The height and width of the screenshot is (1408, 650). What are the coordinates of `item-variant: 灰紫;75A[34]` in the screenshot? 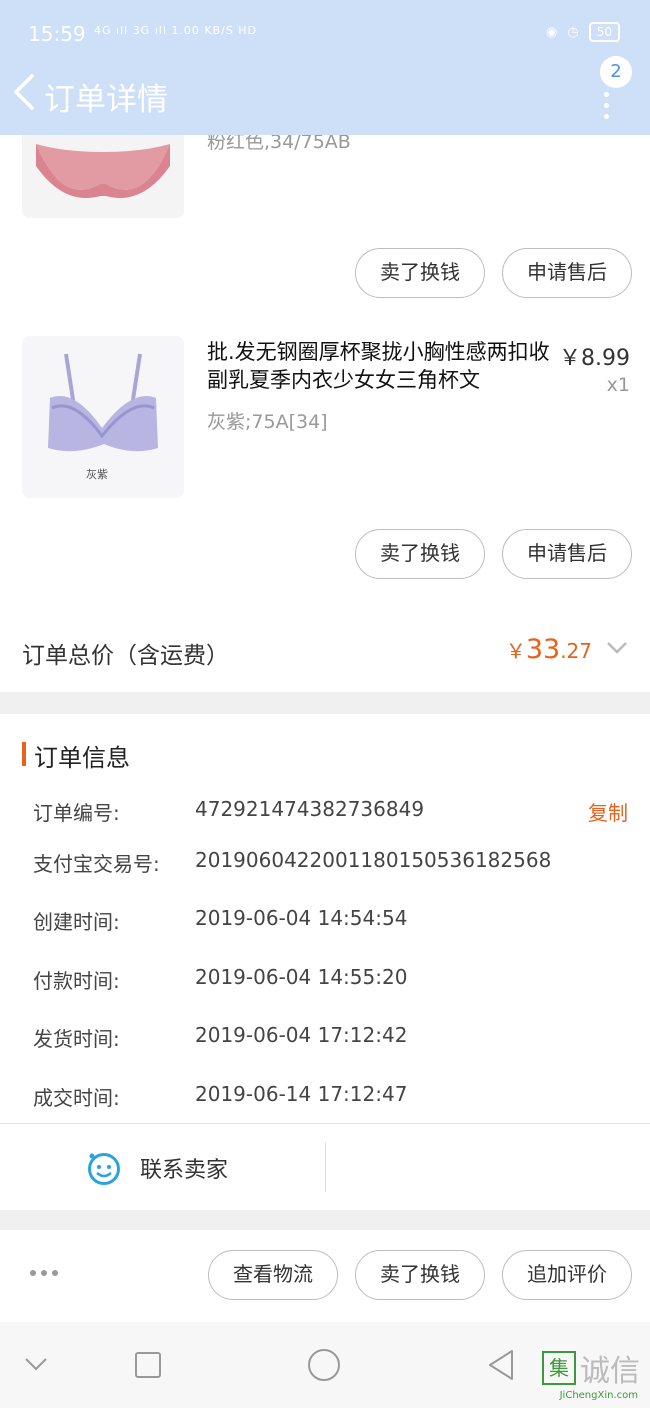 It's located at (267, 422).